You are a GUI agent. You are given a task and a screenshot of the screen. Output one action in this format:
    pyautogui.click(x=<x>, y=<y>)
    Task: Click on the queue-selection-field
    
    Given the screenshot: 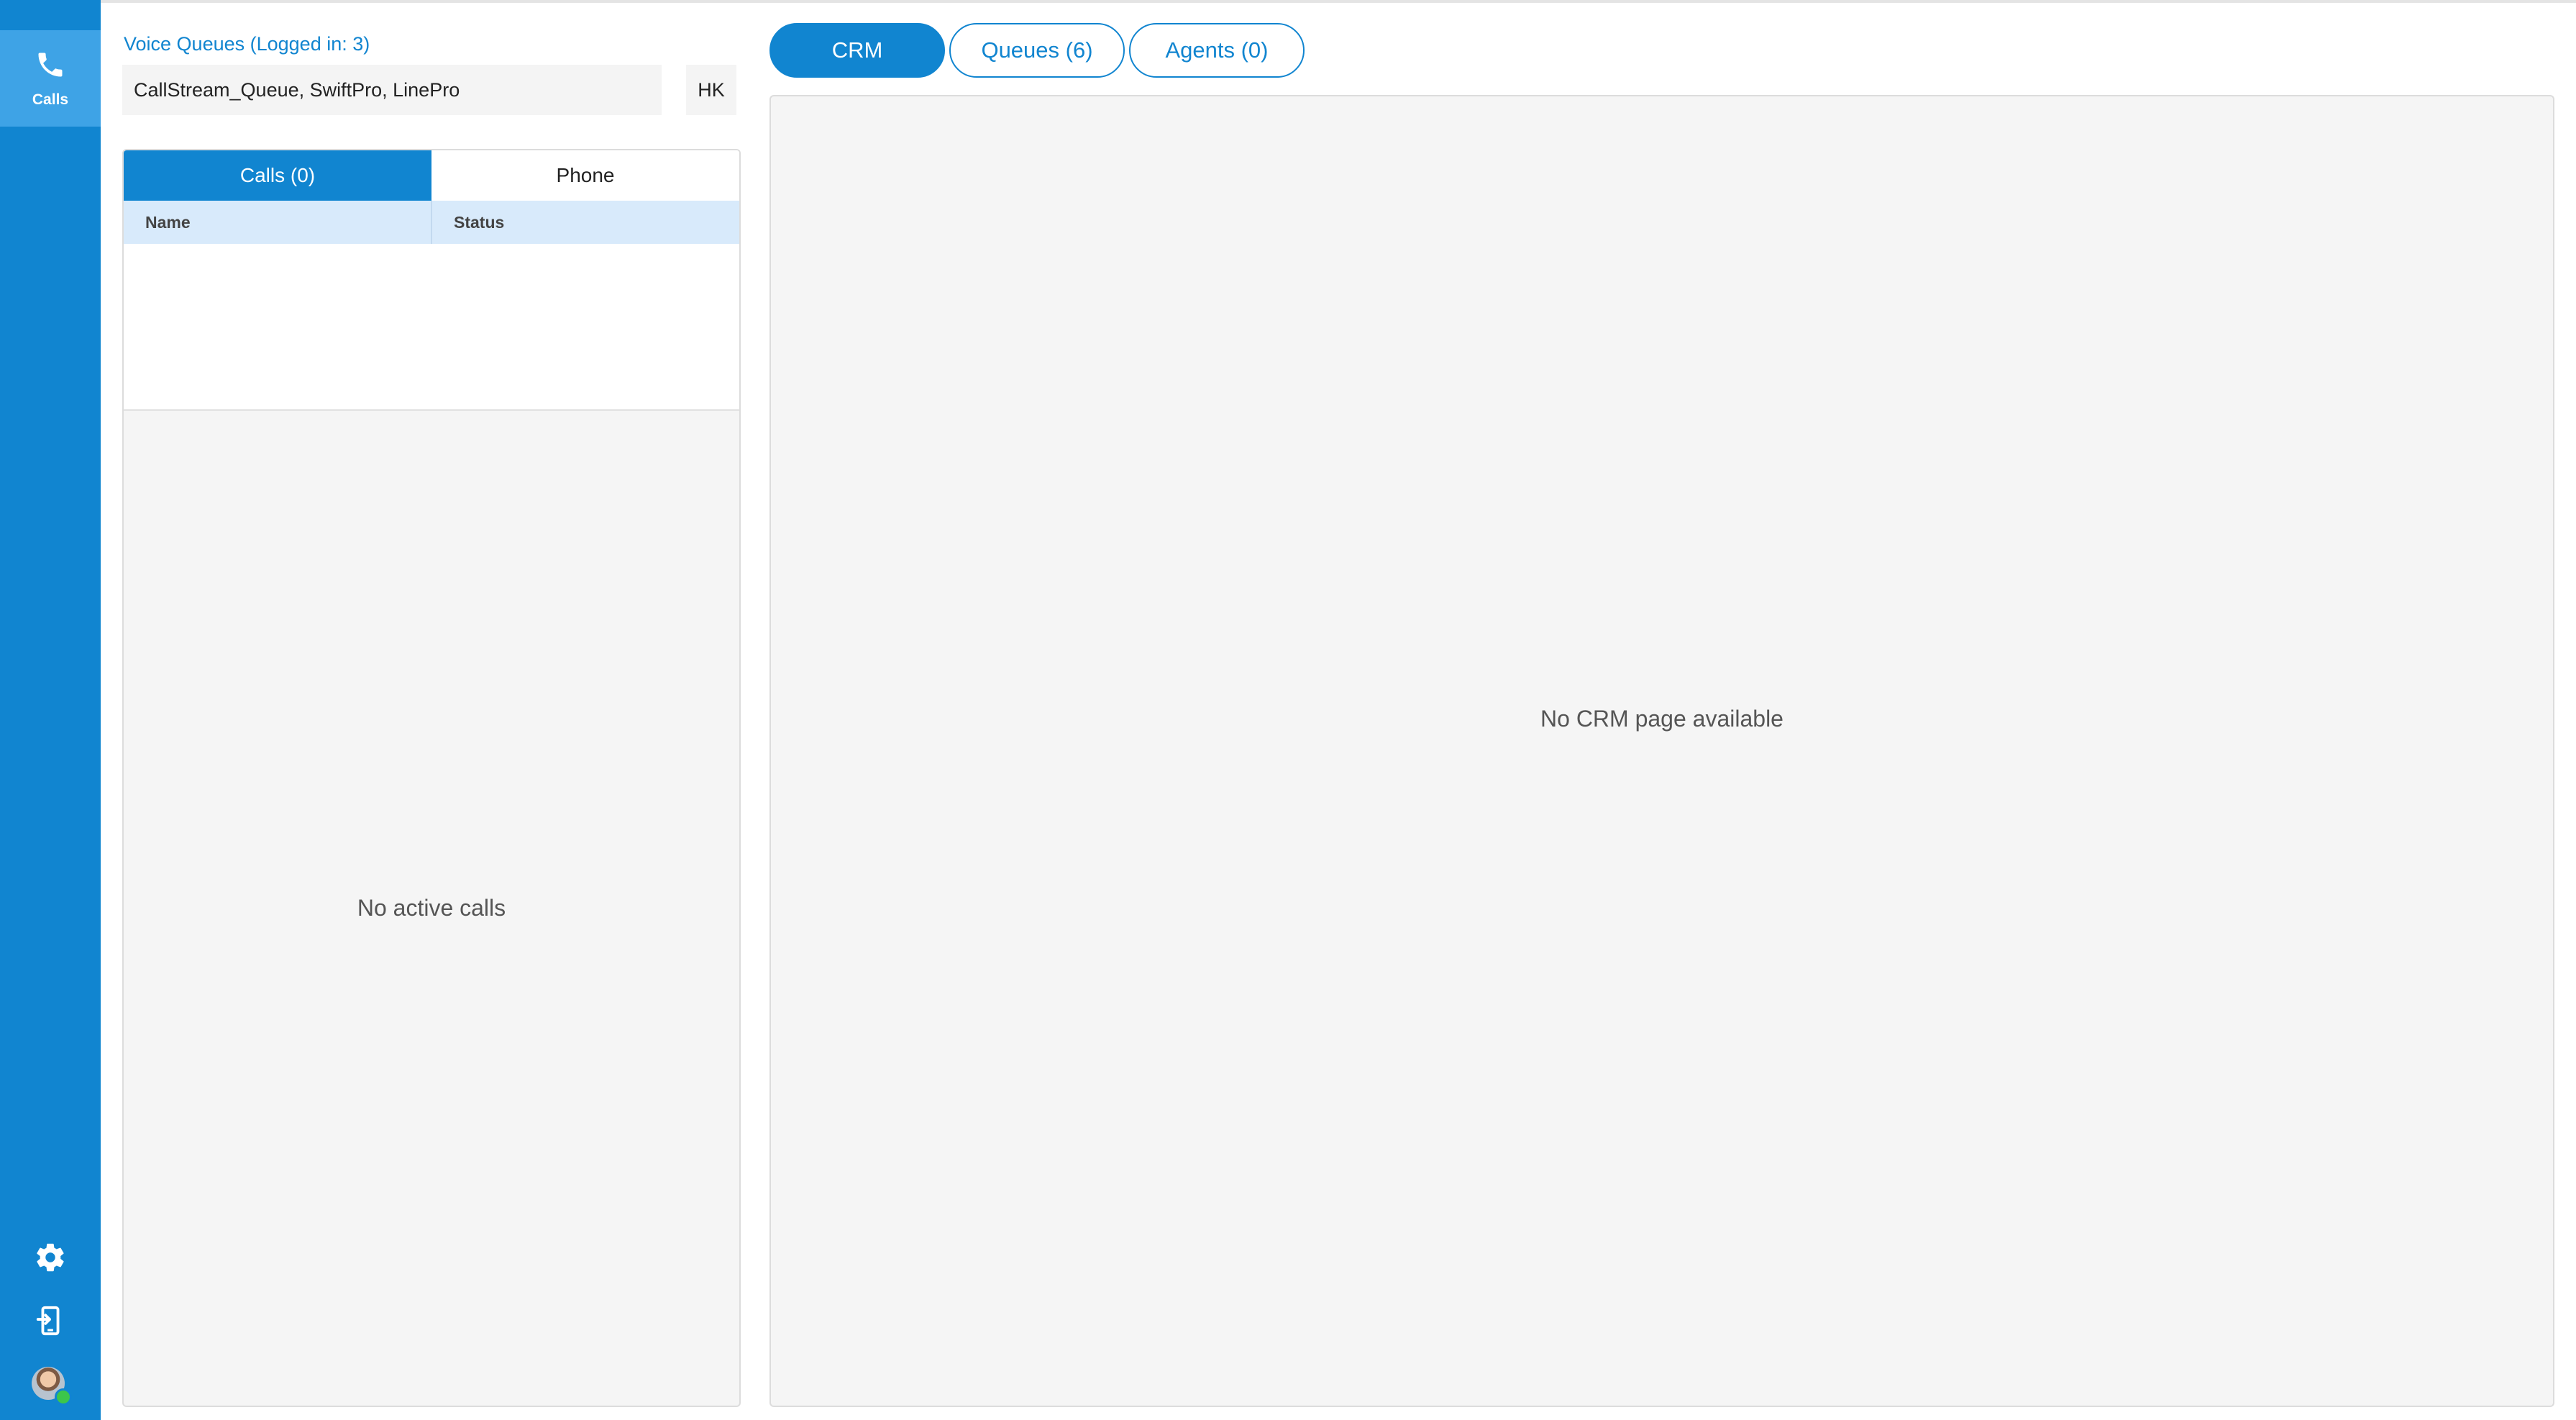 What is the action you would take?
    pyautogui.click(x=392, y=90)
    